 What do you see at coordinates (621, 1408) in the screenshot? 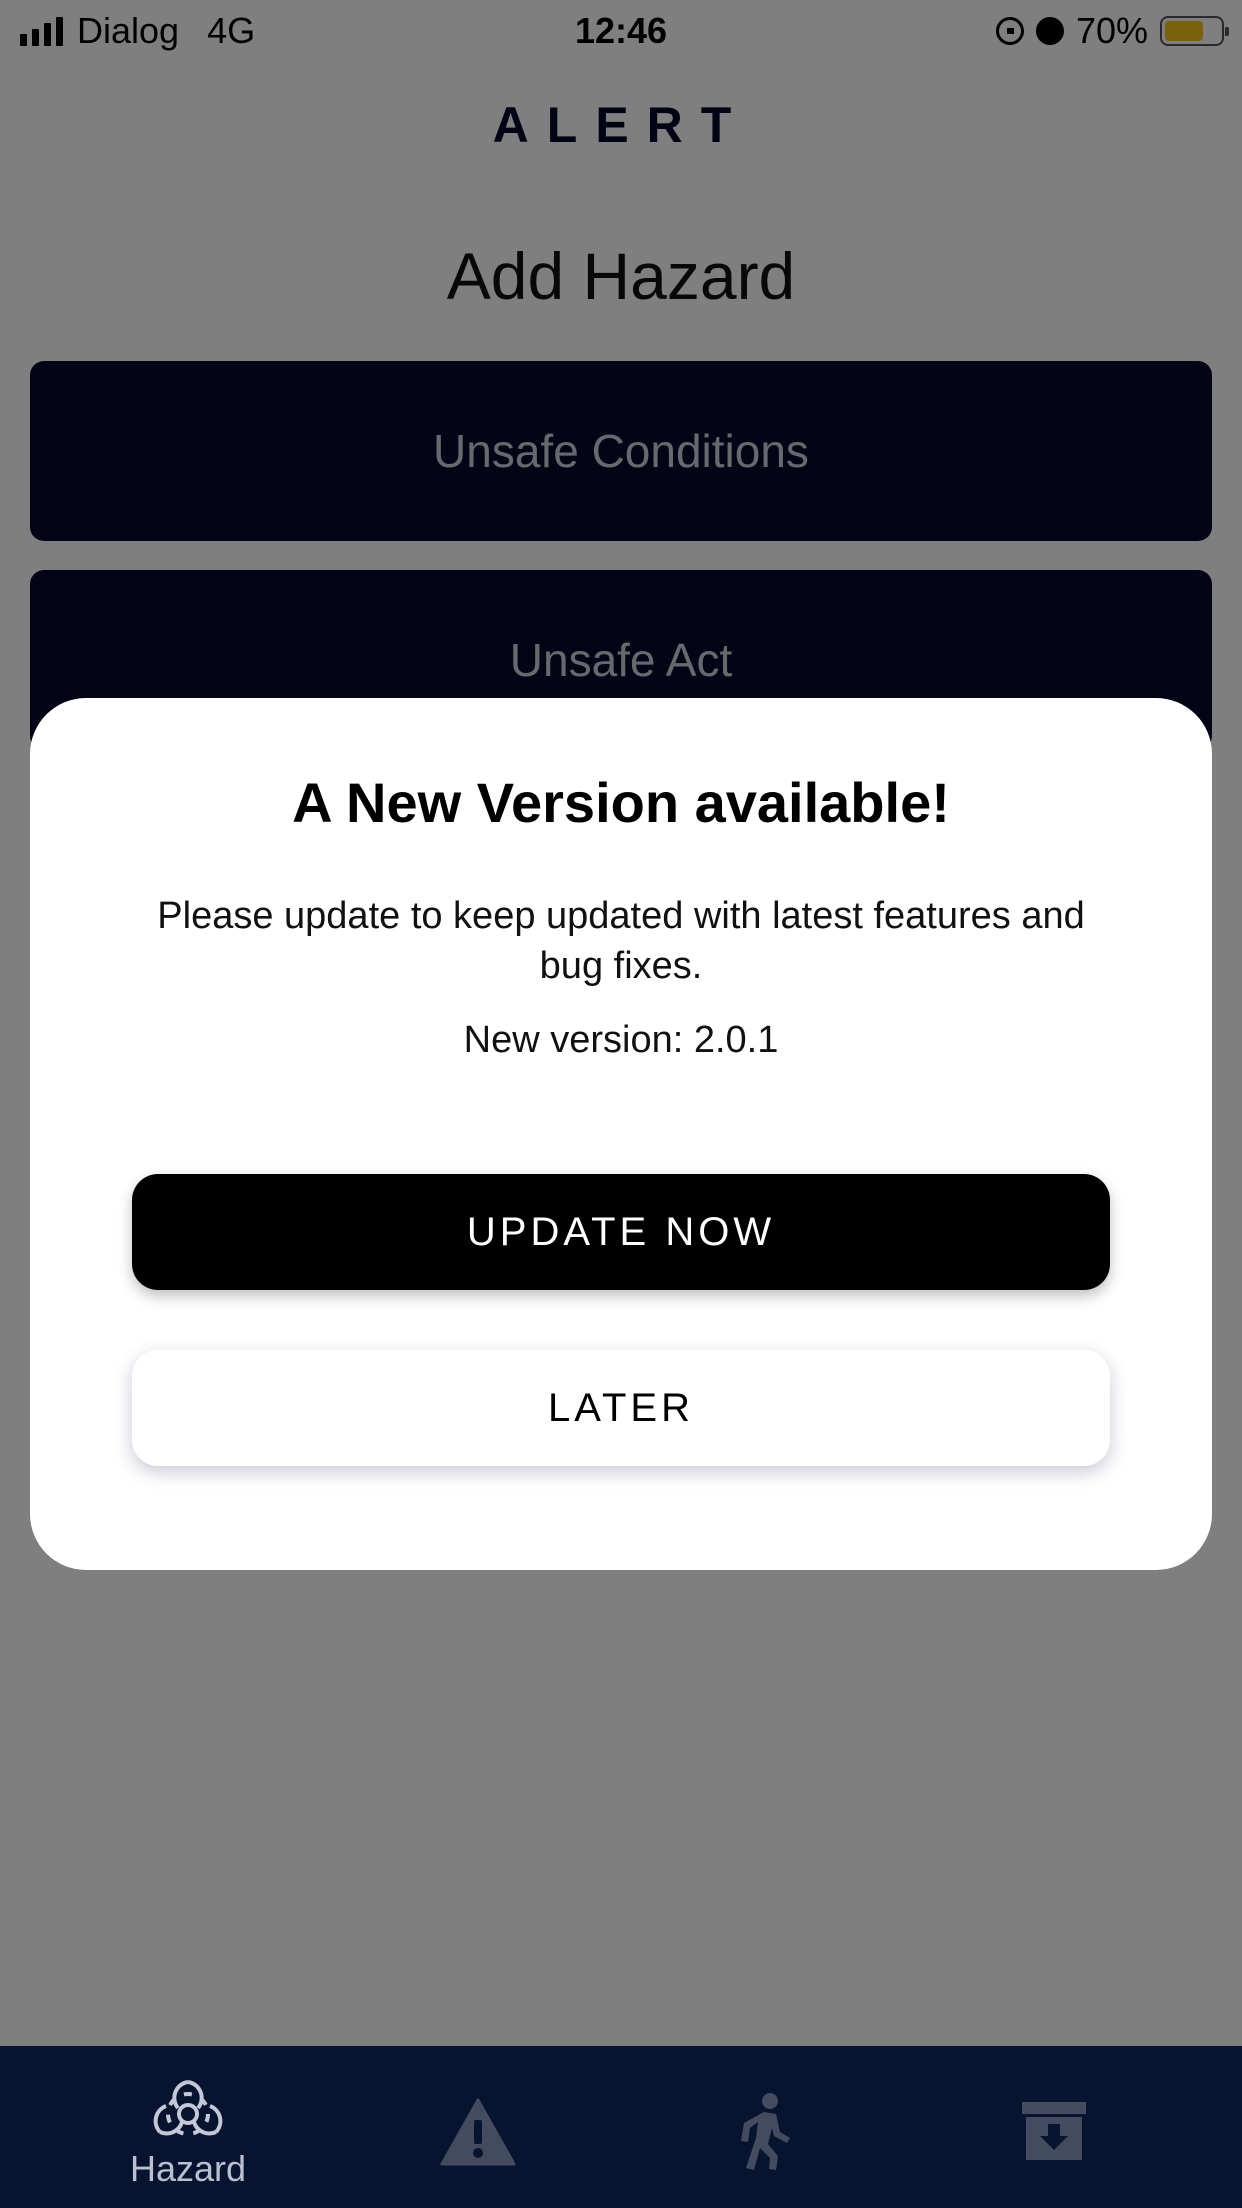
I see `later-button: LATER` at bounding box center [621, 1408].